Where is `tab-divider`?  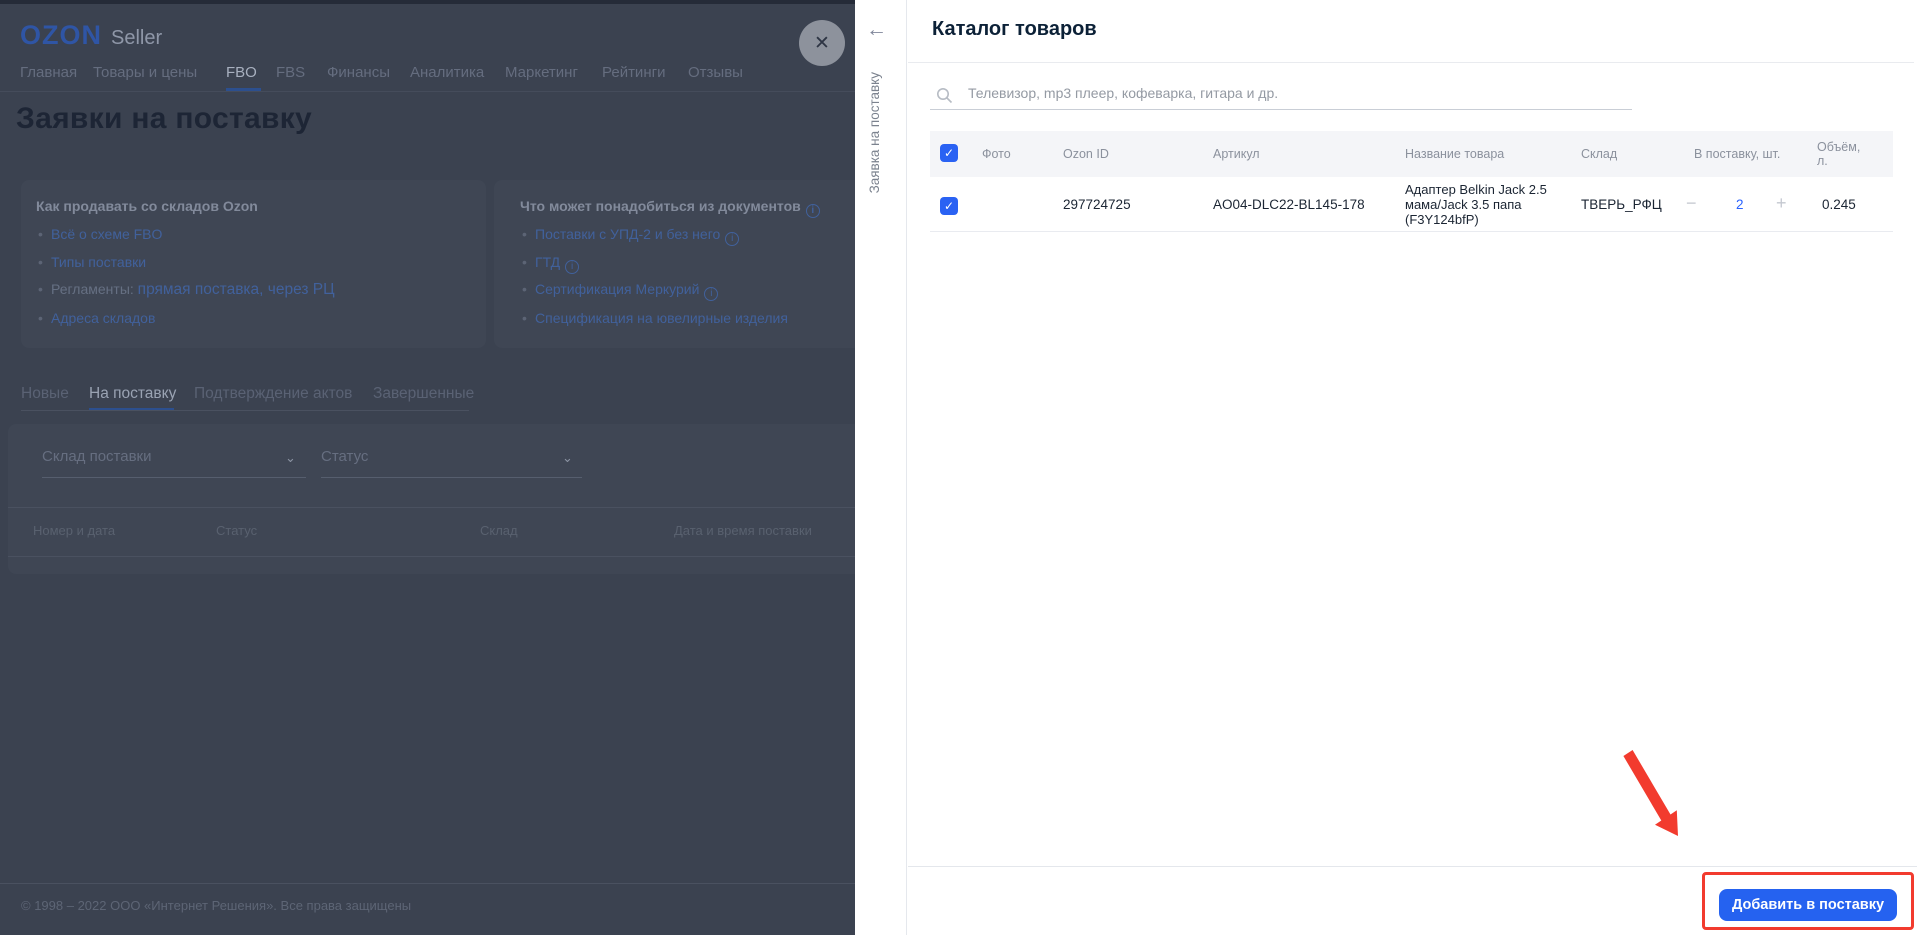
tab-divider is located at coordinates (245, 410).